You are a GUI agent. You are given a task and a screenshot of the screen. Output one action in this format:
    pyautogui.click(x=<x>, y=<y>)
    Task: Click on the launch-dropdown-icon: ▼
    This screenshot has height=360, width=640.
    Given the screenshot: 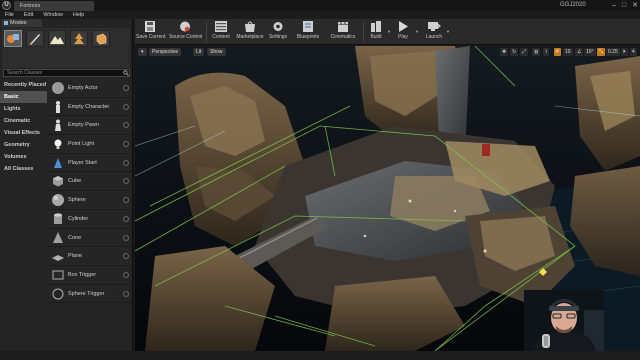 What is the action you would take?
    pyautogui.click(x=448, y=31)
    